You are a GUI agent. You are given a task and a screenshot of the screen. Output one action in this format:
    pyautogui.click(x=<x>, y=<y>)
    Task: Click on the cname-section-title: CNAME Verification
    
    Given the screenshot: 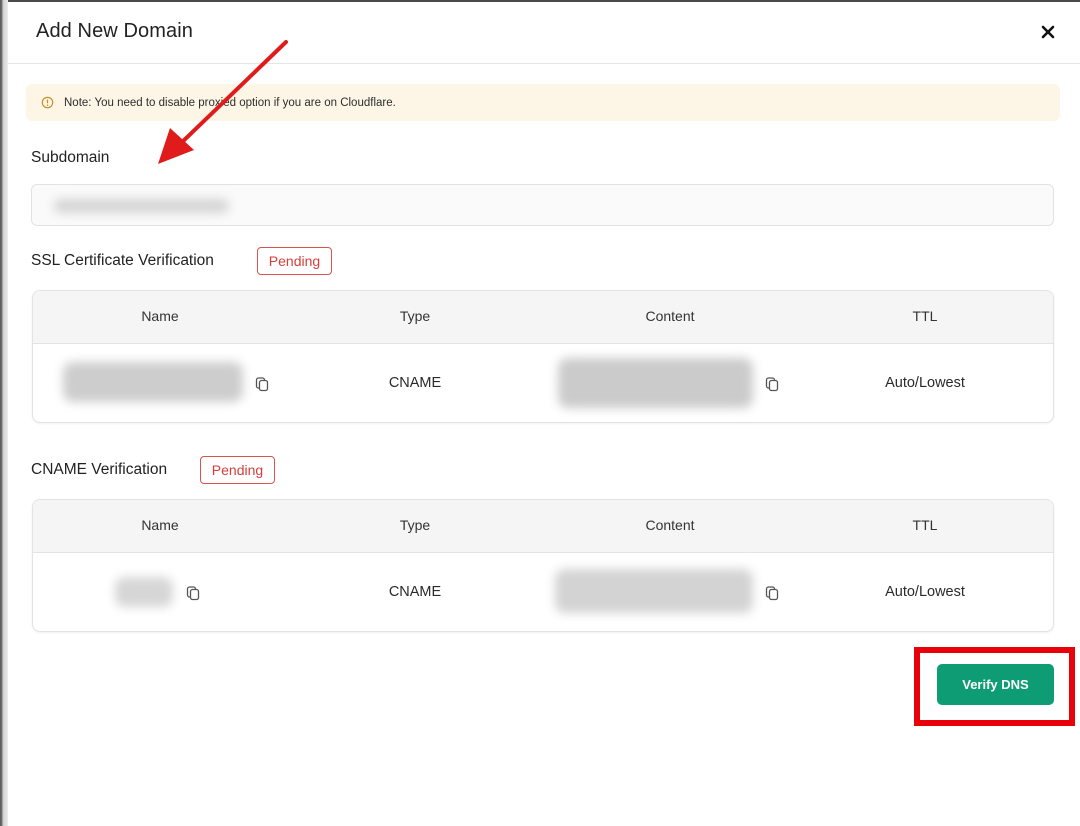 What is the action you would take?
    pyautogui.click(x=99, y=469)
    